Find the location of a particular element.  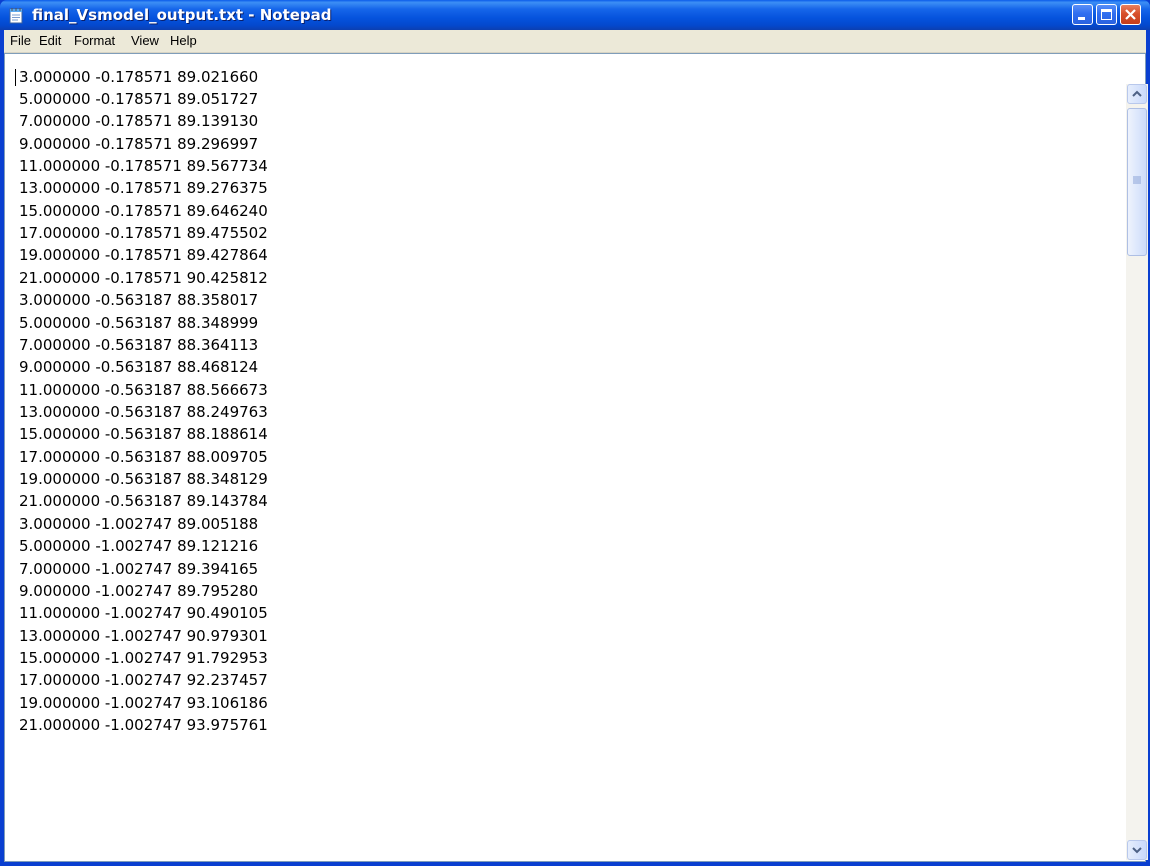

text-line: 21.000000 -0.178571 90.425812 is located at coordinates (143, 278).